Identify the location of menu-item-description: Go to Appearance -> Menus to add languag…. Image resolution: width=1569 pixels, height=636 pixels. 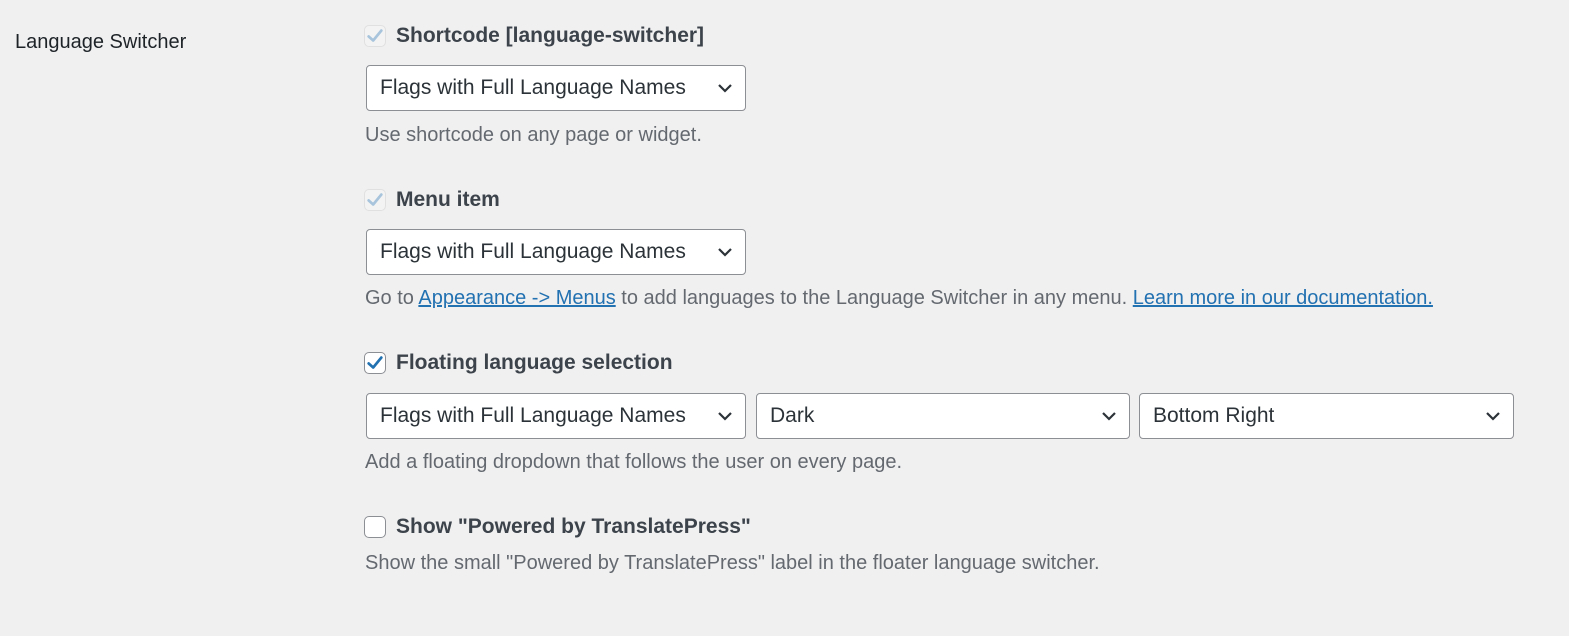
(899, 298).